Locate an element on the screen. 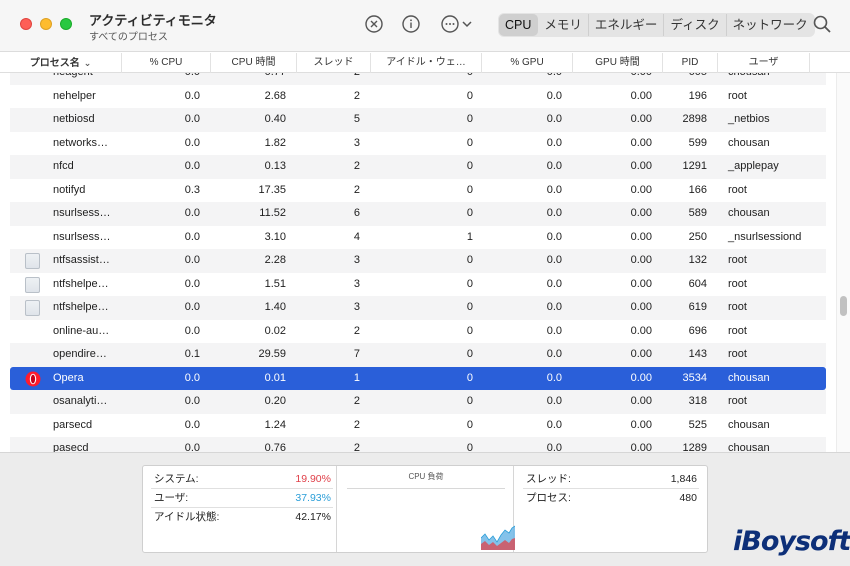 This screenshot has width=850, height=566. cpu-usage-stats: システム: 19.90% ユーザ: 37.93% アイドル状態: 42.17% is located at coordinates (242, 498).